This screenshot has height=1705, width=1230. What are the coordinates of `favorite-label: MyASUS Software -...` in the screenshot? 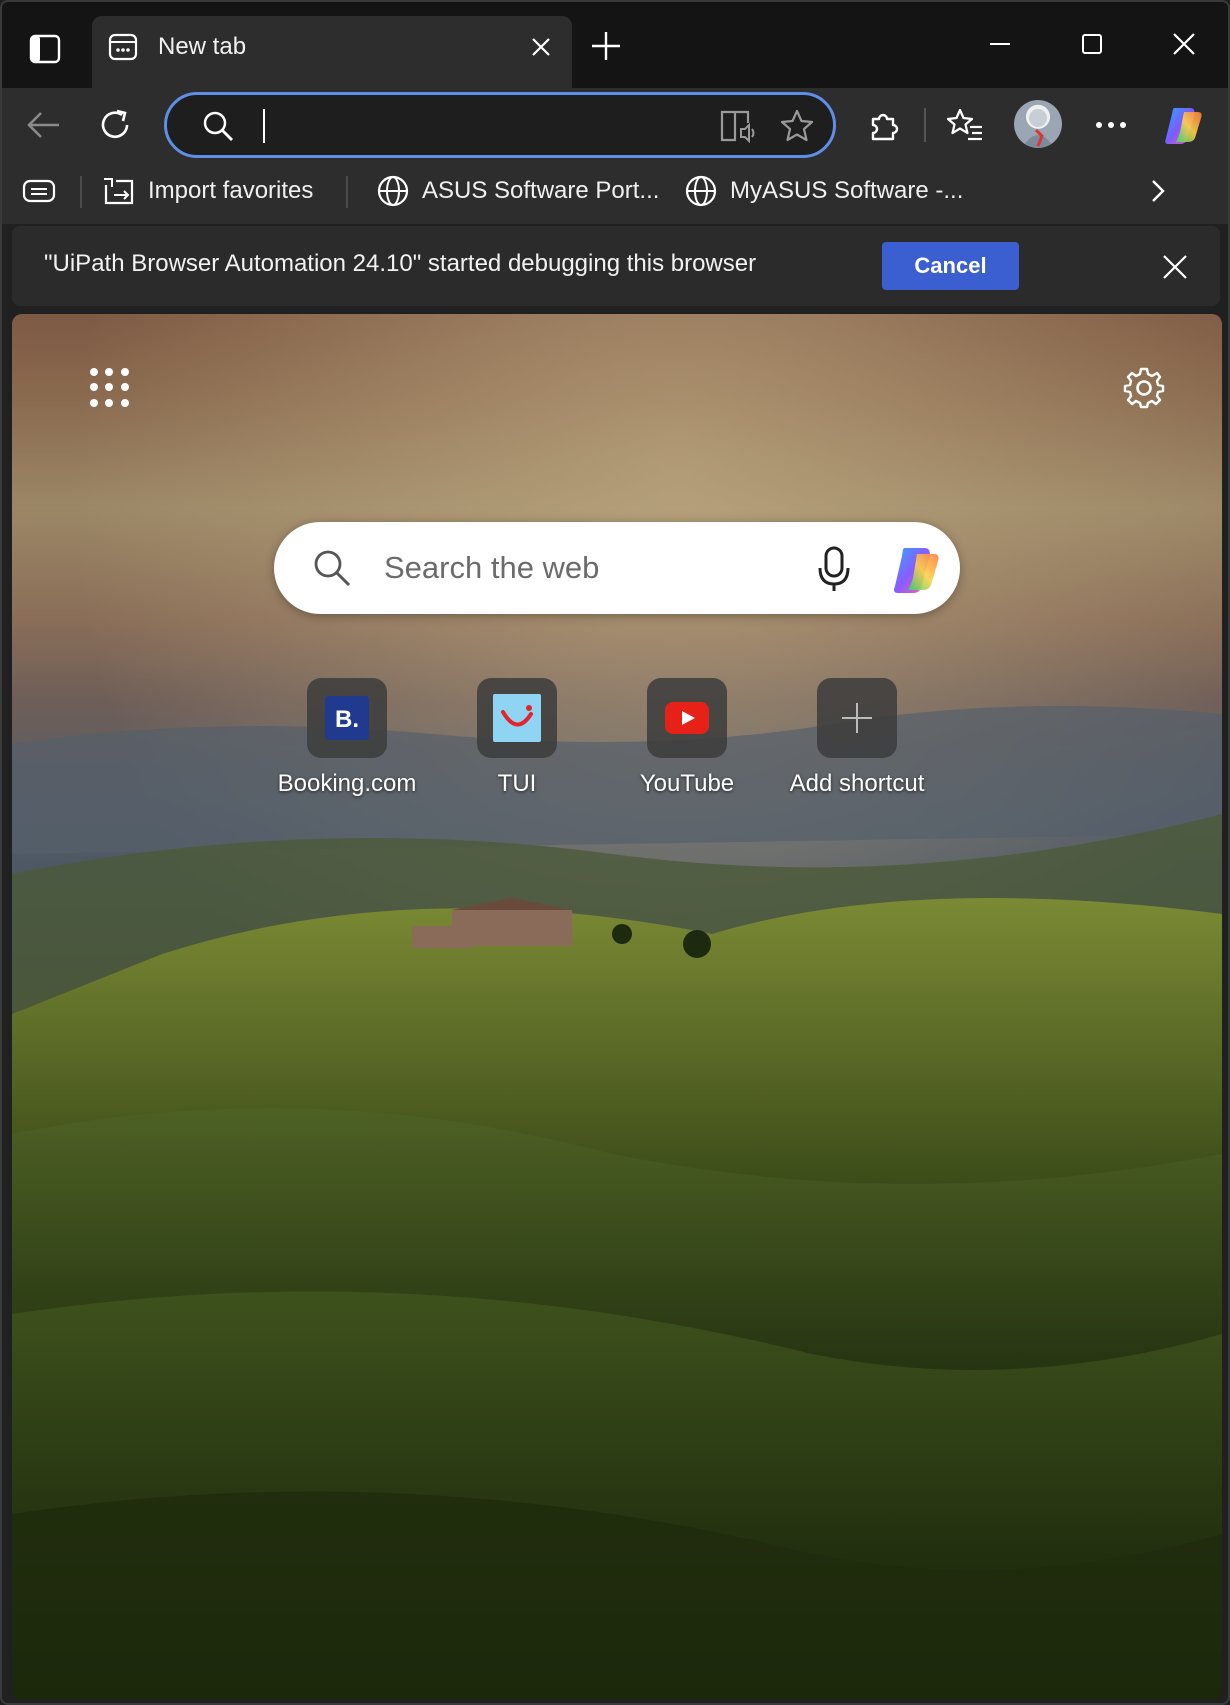 It's located at (847, 190).